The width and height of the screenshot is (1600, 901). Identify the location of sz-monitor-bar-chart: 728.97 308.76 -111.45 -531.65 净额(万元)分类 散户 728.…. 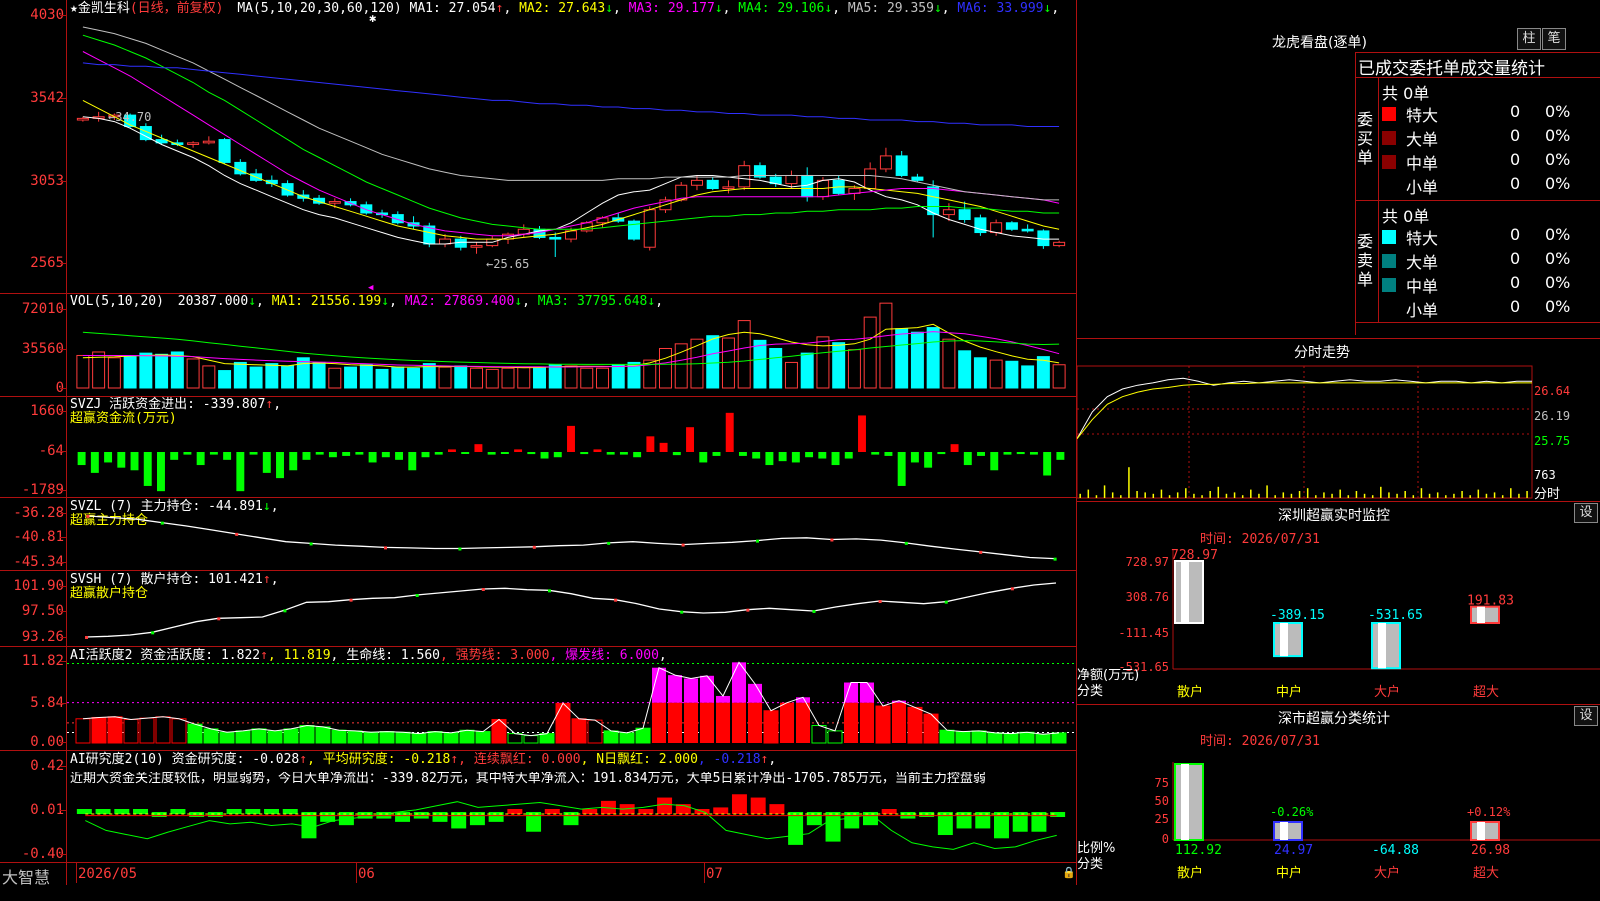
(1338, 621).